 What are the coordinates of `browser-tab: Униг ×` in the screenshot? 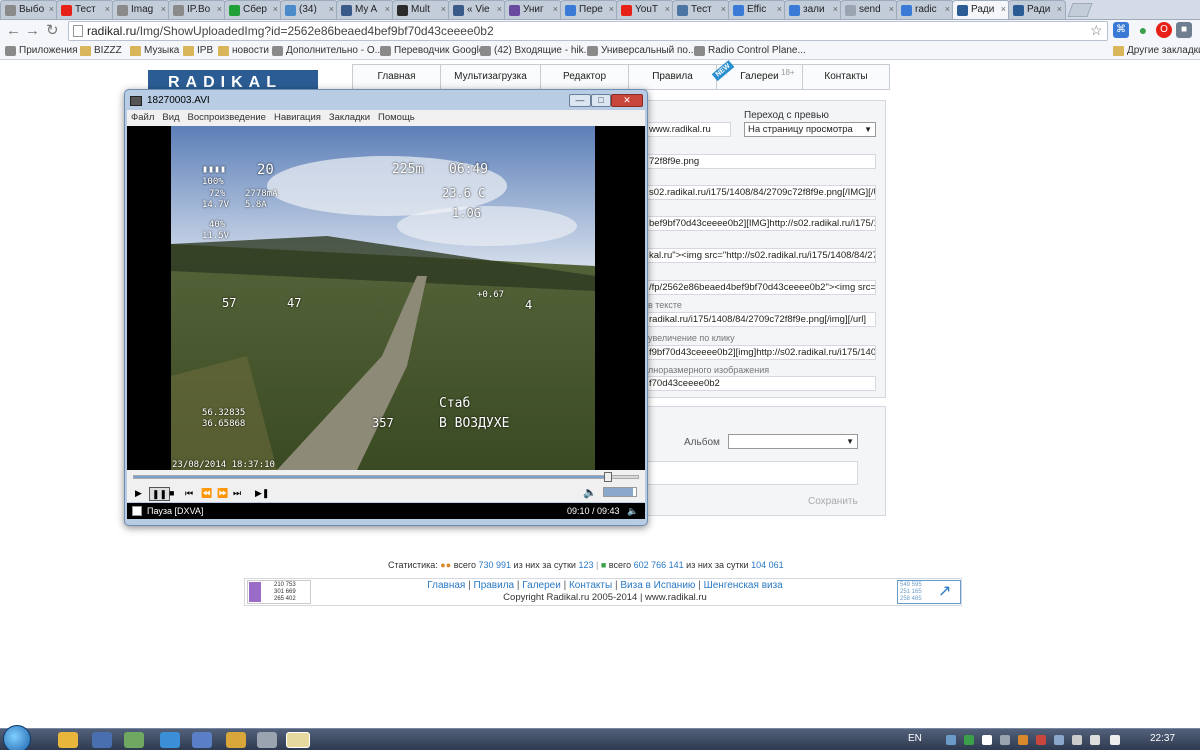 It's located at (533, 9).